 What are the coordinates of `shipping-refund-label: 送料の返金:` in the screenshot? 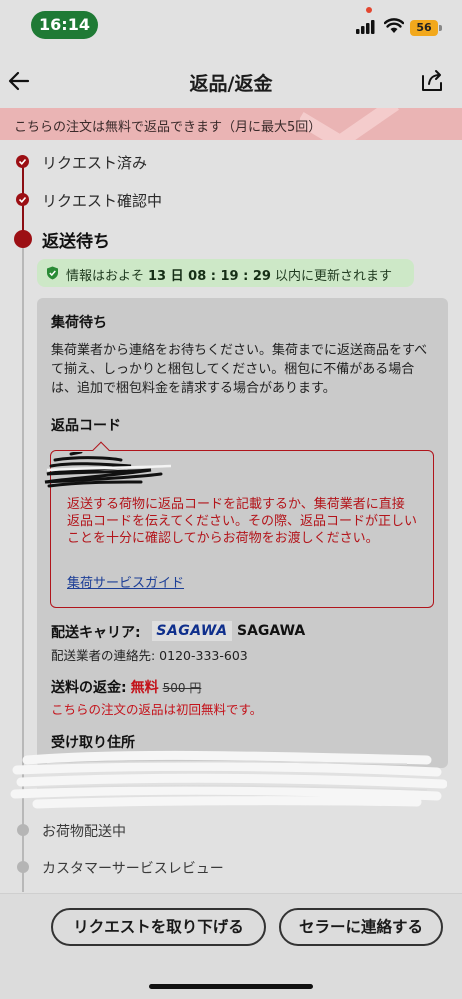 It's located at (89, 688).